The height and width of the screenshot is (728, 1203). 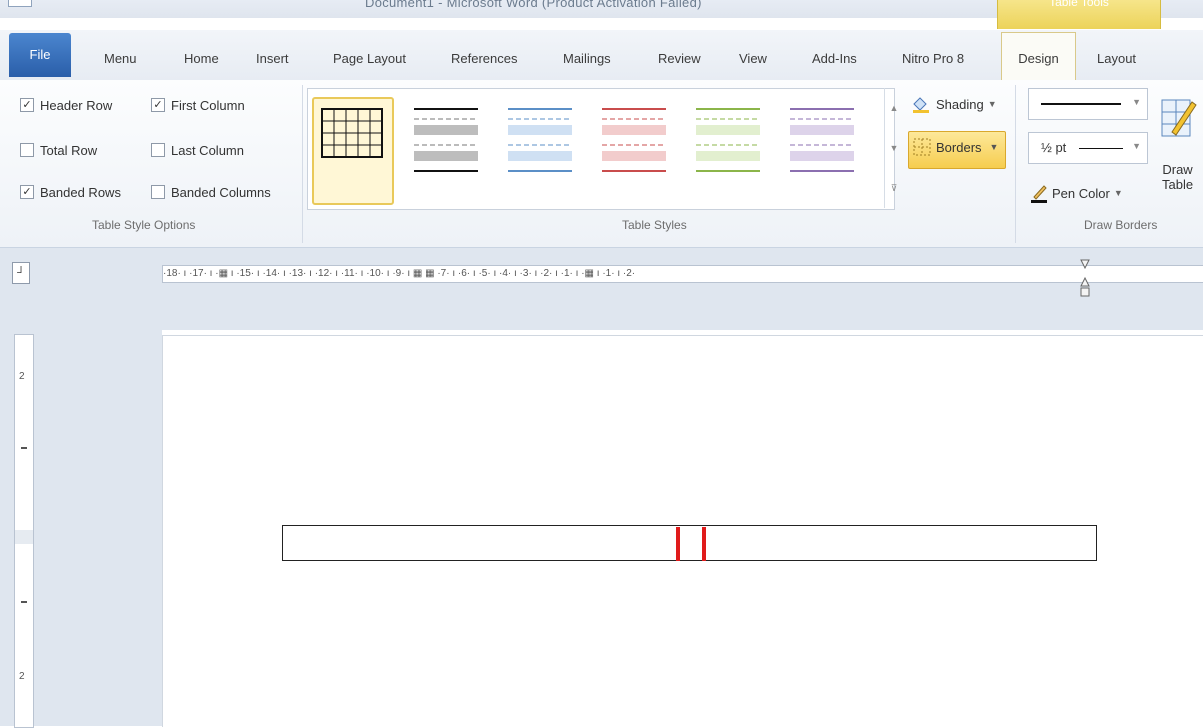 What do you see at coordinates (1179, 118) in the screenshot?
I see `draw-table-pencil-icon` at bounding box center [1179, 118].